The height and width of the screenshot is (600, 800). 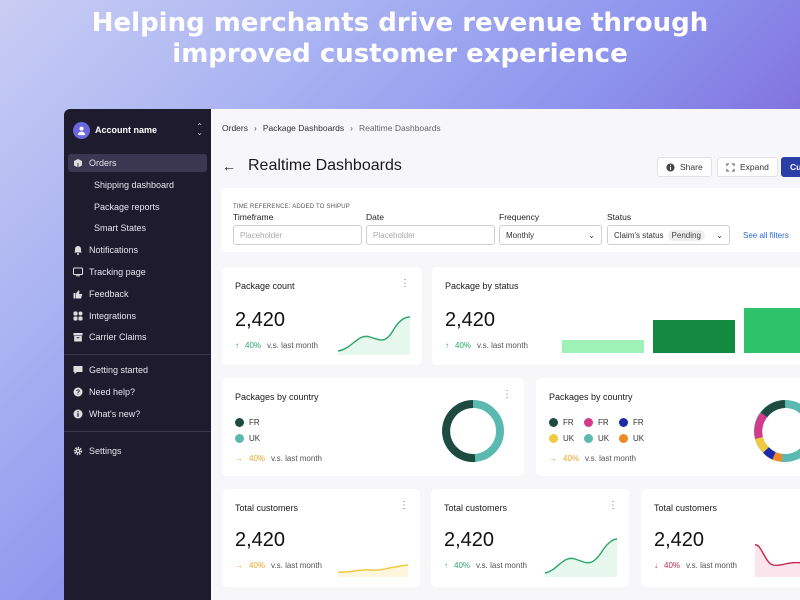 What do you see at coordinates (297, 235) in the screenshot?
I see `timeframe-input: Placeholder` at bounding box center [297, 235].